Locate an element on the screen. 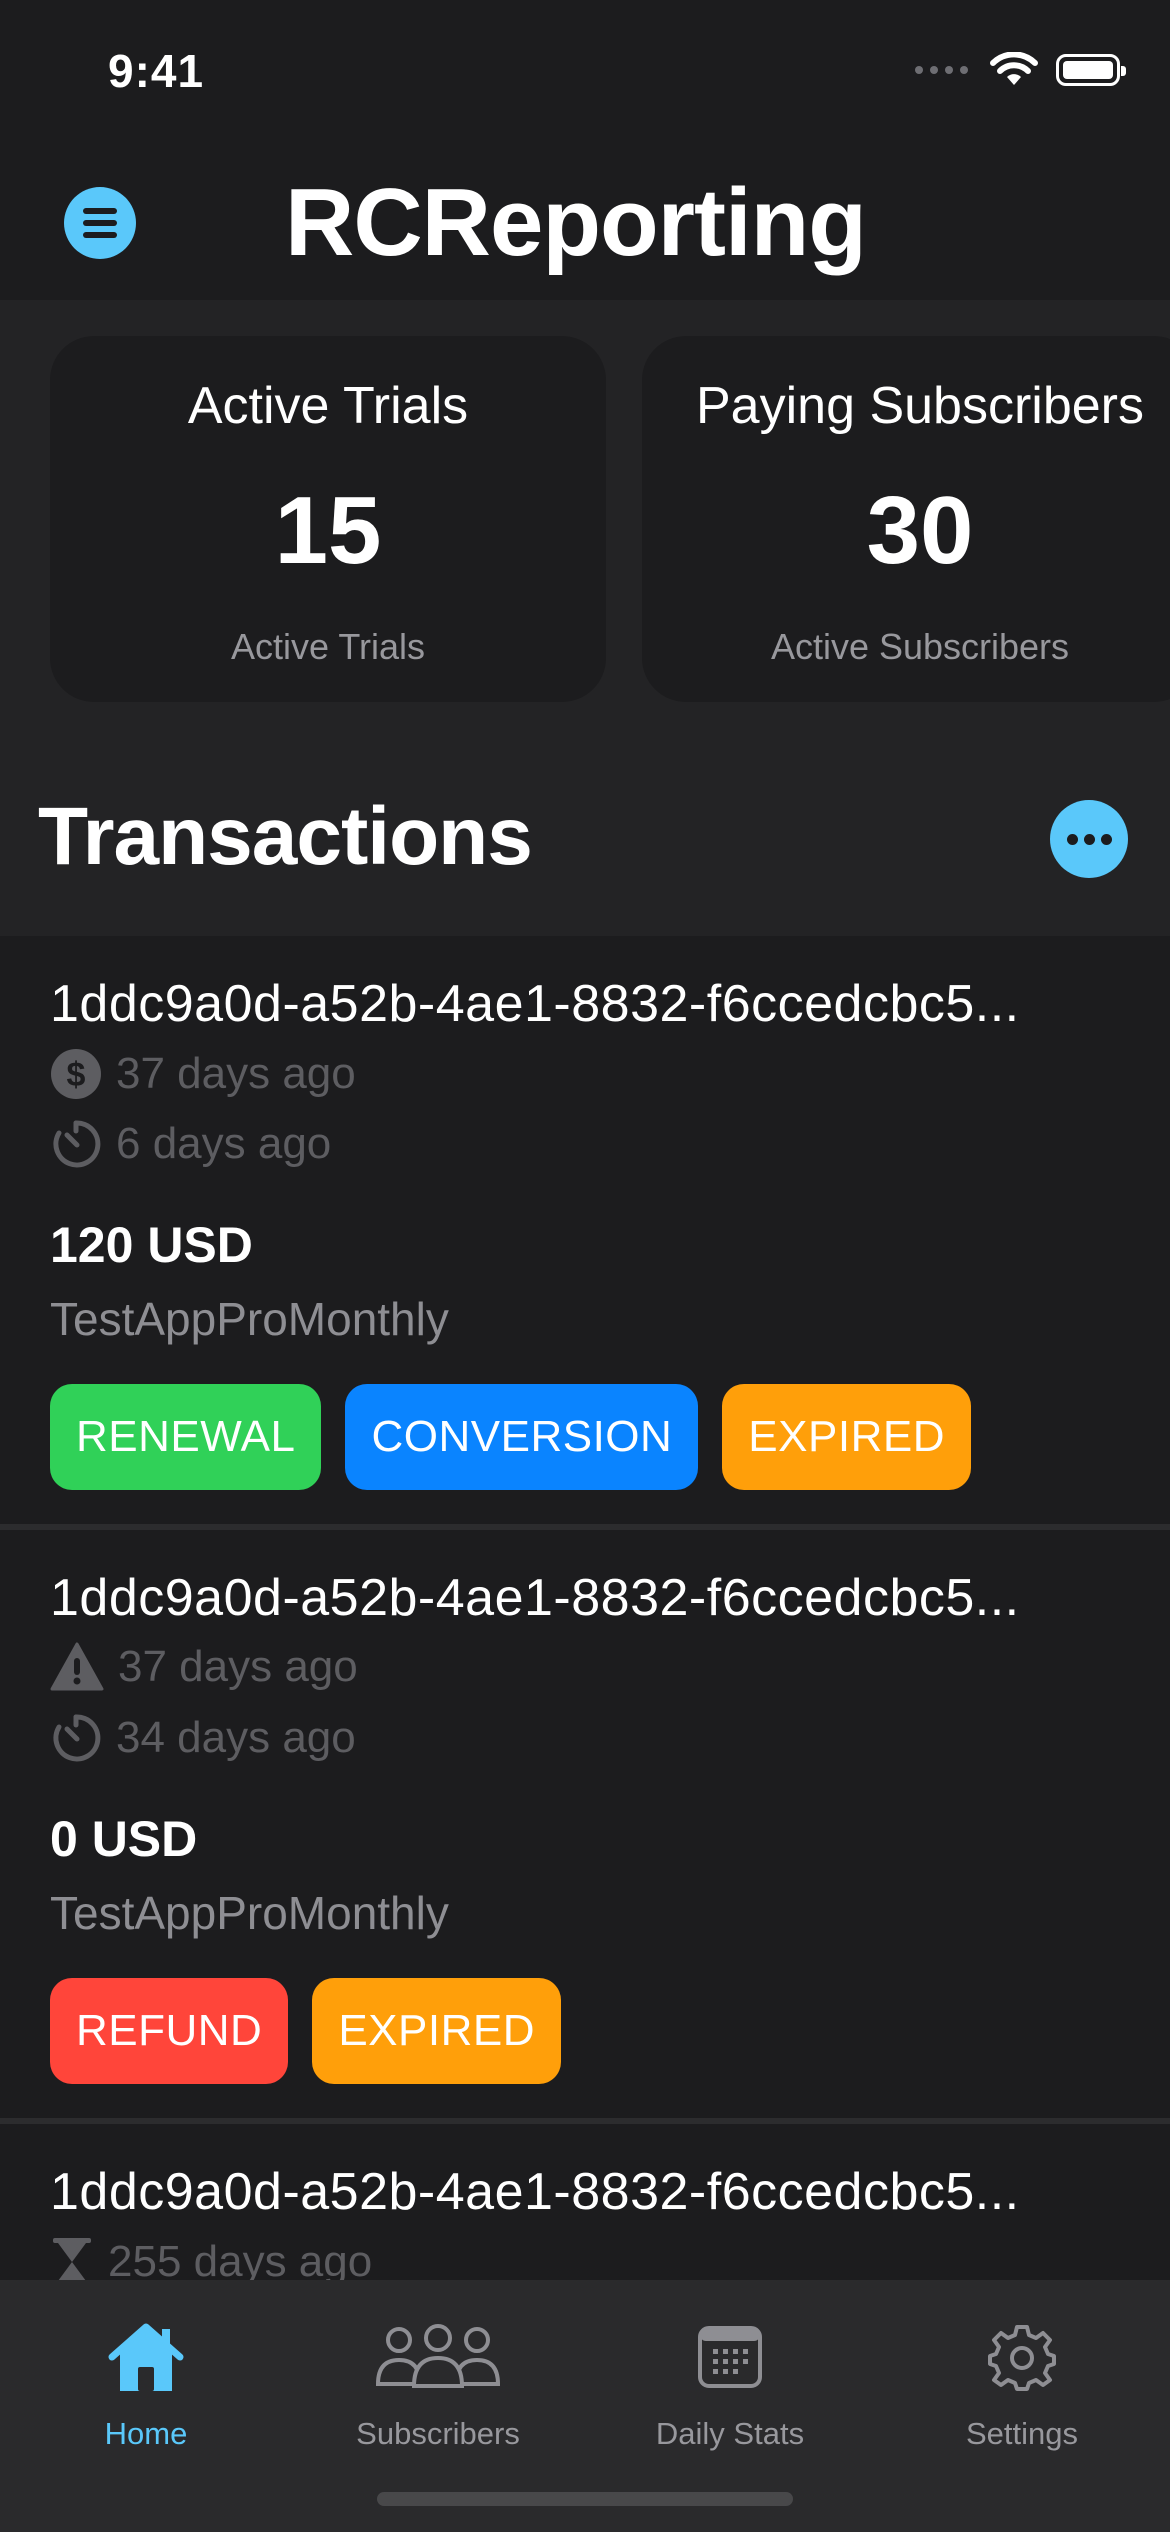 The height and width of the screenshot is (2532, 1170). transaction-tags: REFUND EXPIRED is located at coordinates (305, 2031).